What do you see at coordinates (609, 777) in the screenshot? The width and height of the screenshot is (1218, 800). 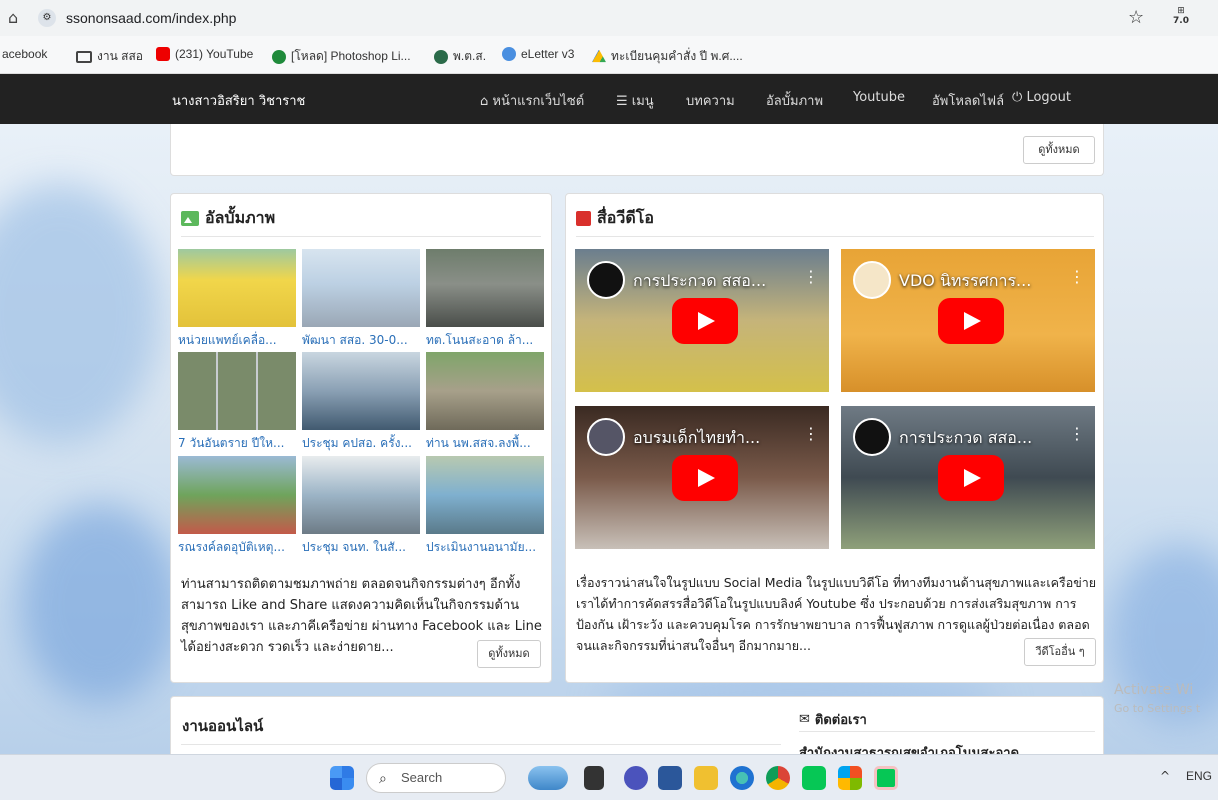 I see `windows-taskbar: ⌕ Search ^ ENG` at bounding box center [609, 777].